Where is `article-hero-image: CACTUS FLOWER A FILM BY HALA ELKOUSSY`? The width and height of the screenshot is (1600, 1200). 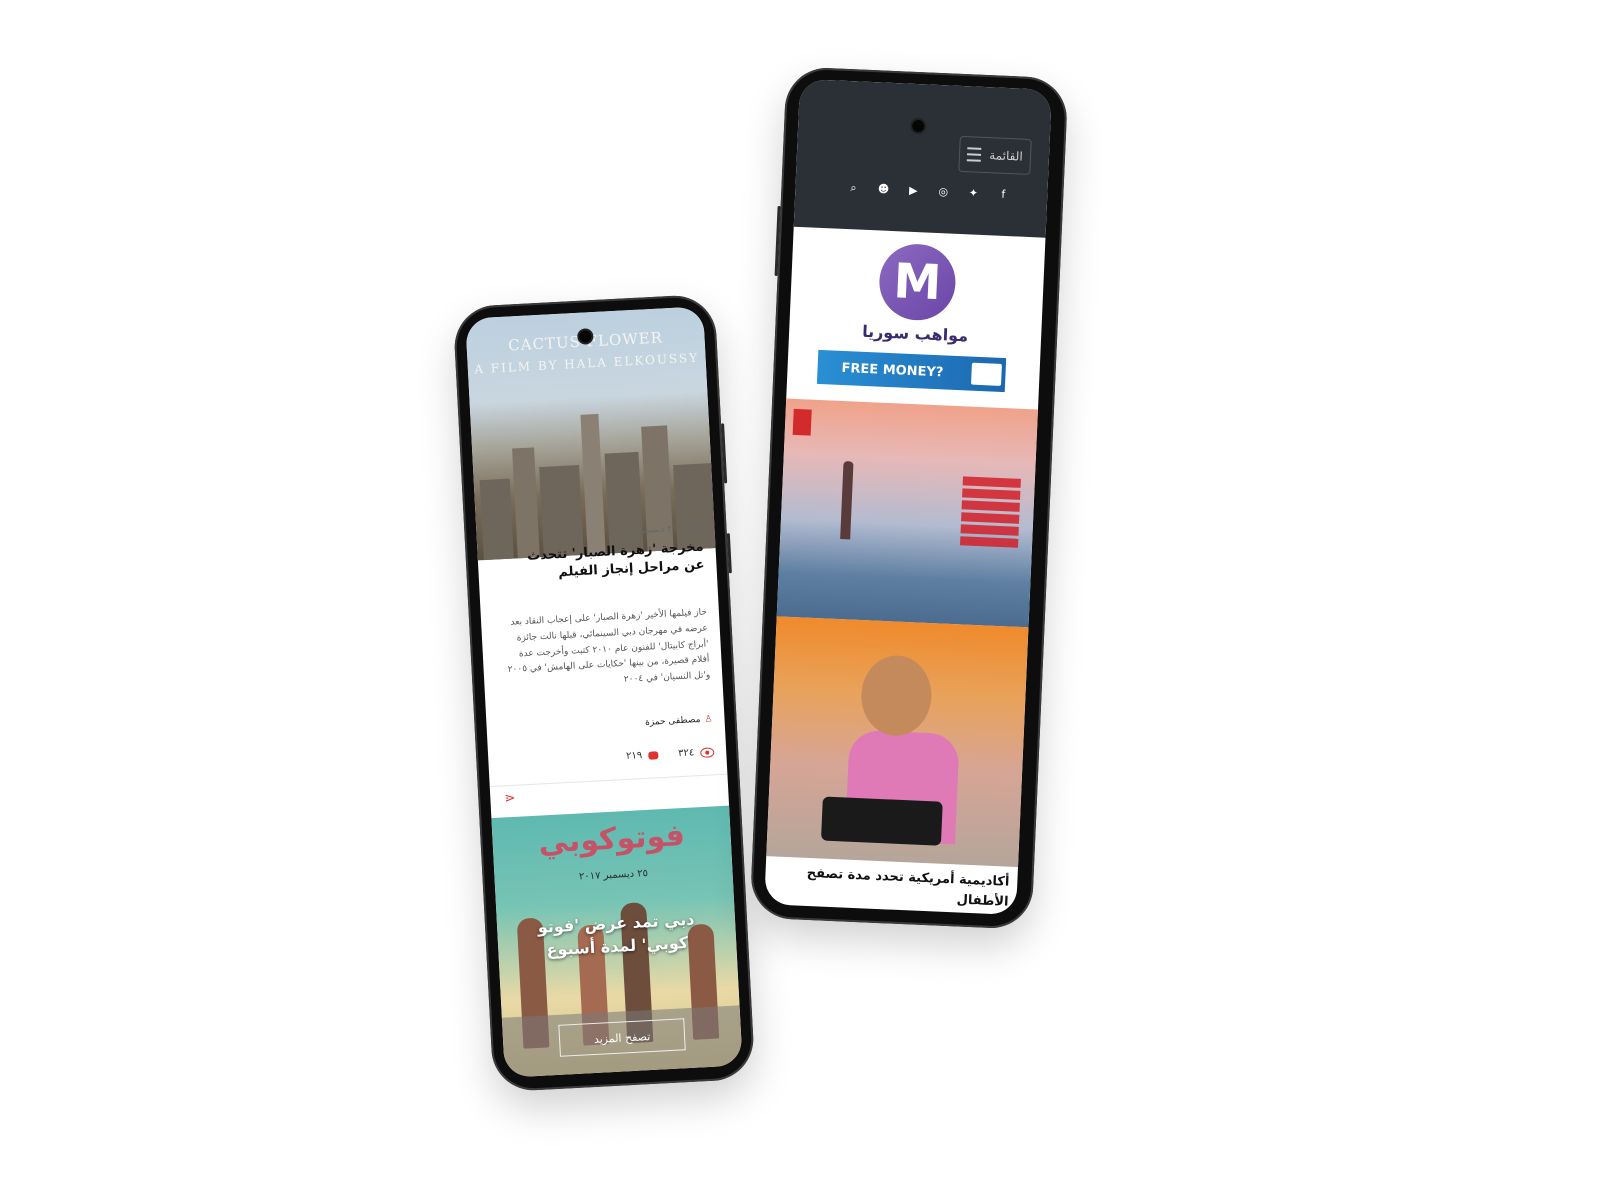
article-hero-image: CACTUS FLOWER A FILM BY HALA ELKOUSSY is located at coordinates (590, 433).